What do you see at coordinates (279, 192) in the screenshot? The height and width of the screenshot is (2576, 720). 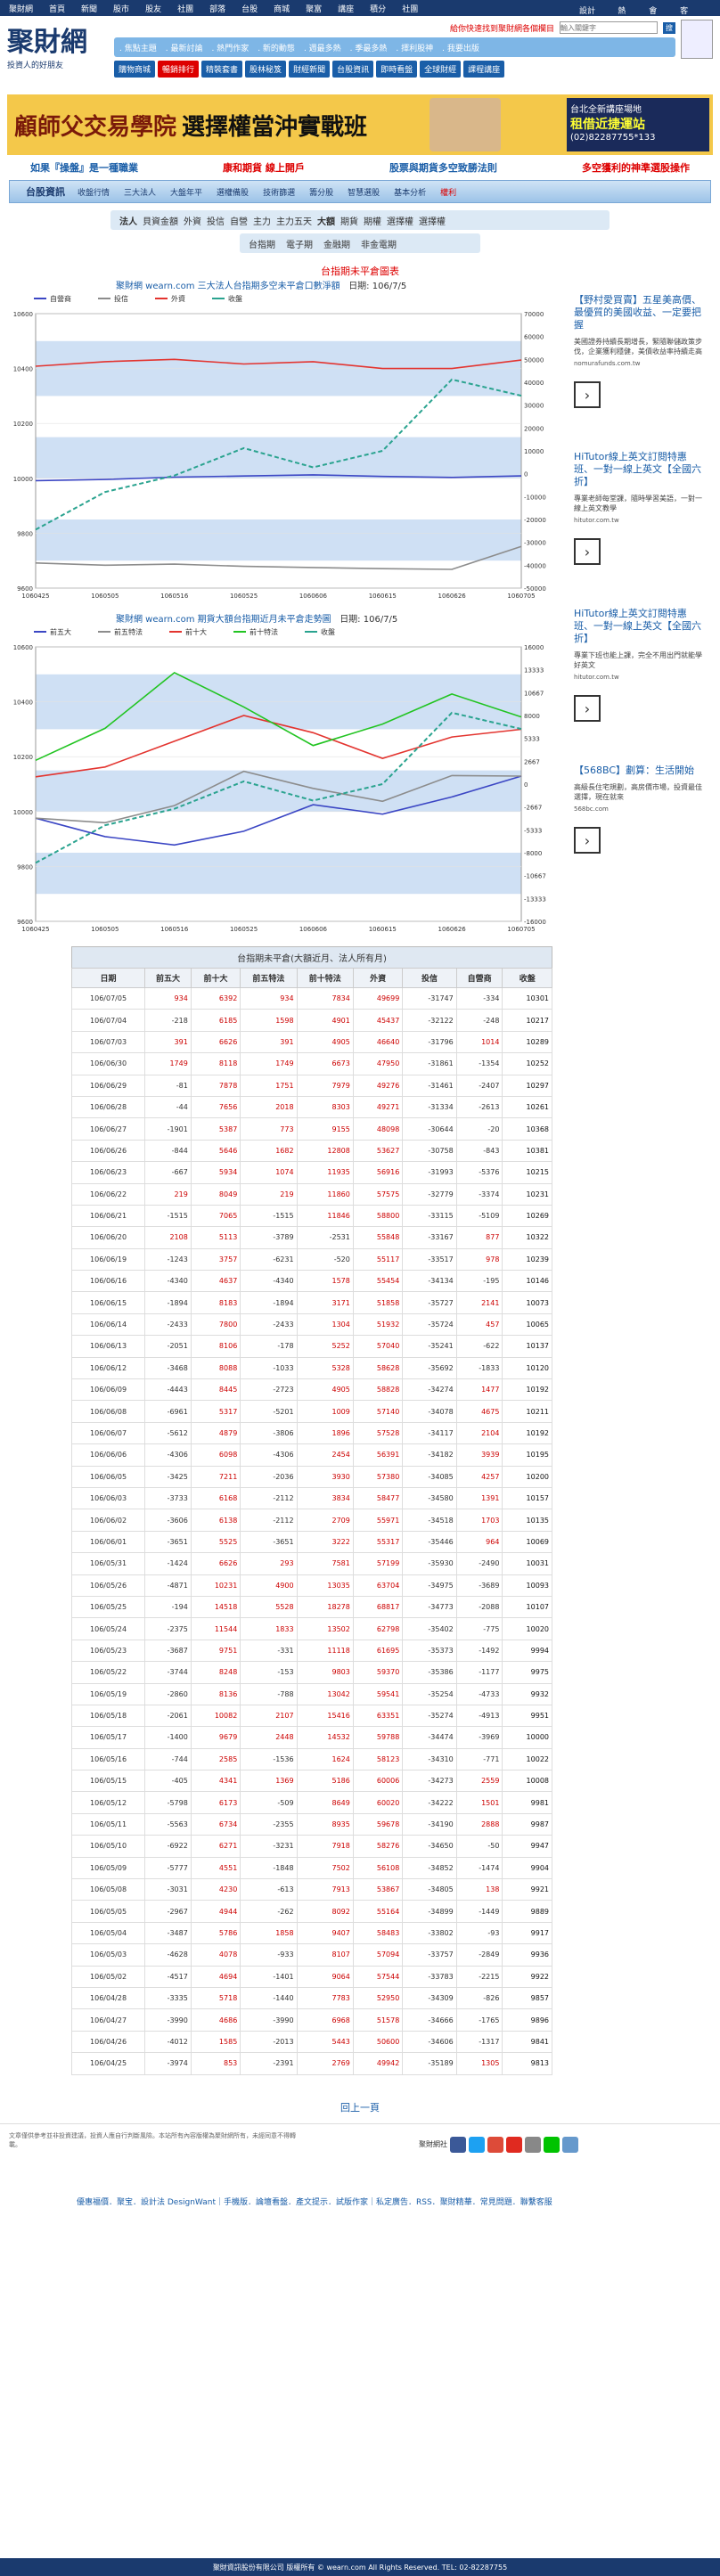 I see `menu-item: 技術篩選` at bounding box center [279, 192].